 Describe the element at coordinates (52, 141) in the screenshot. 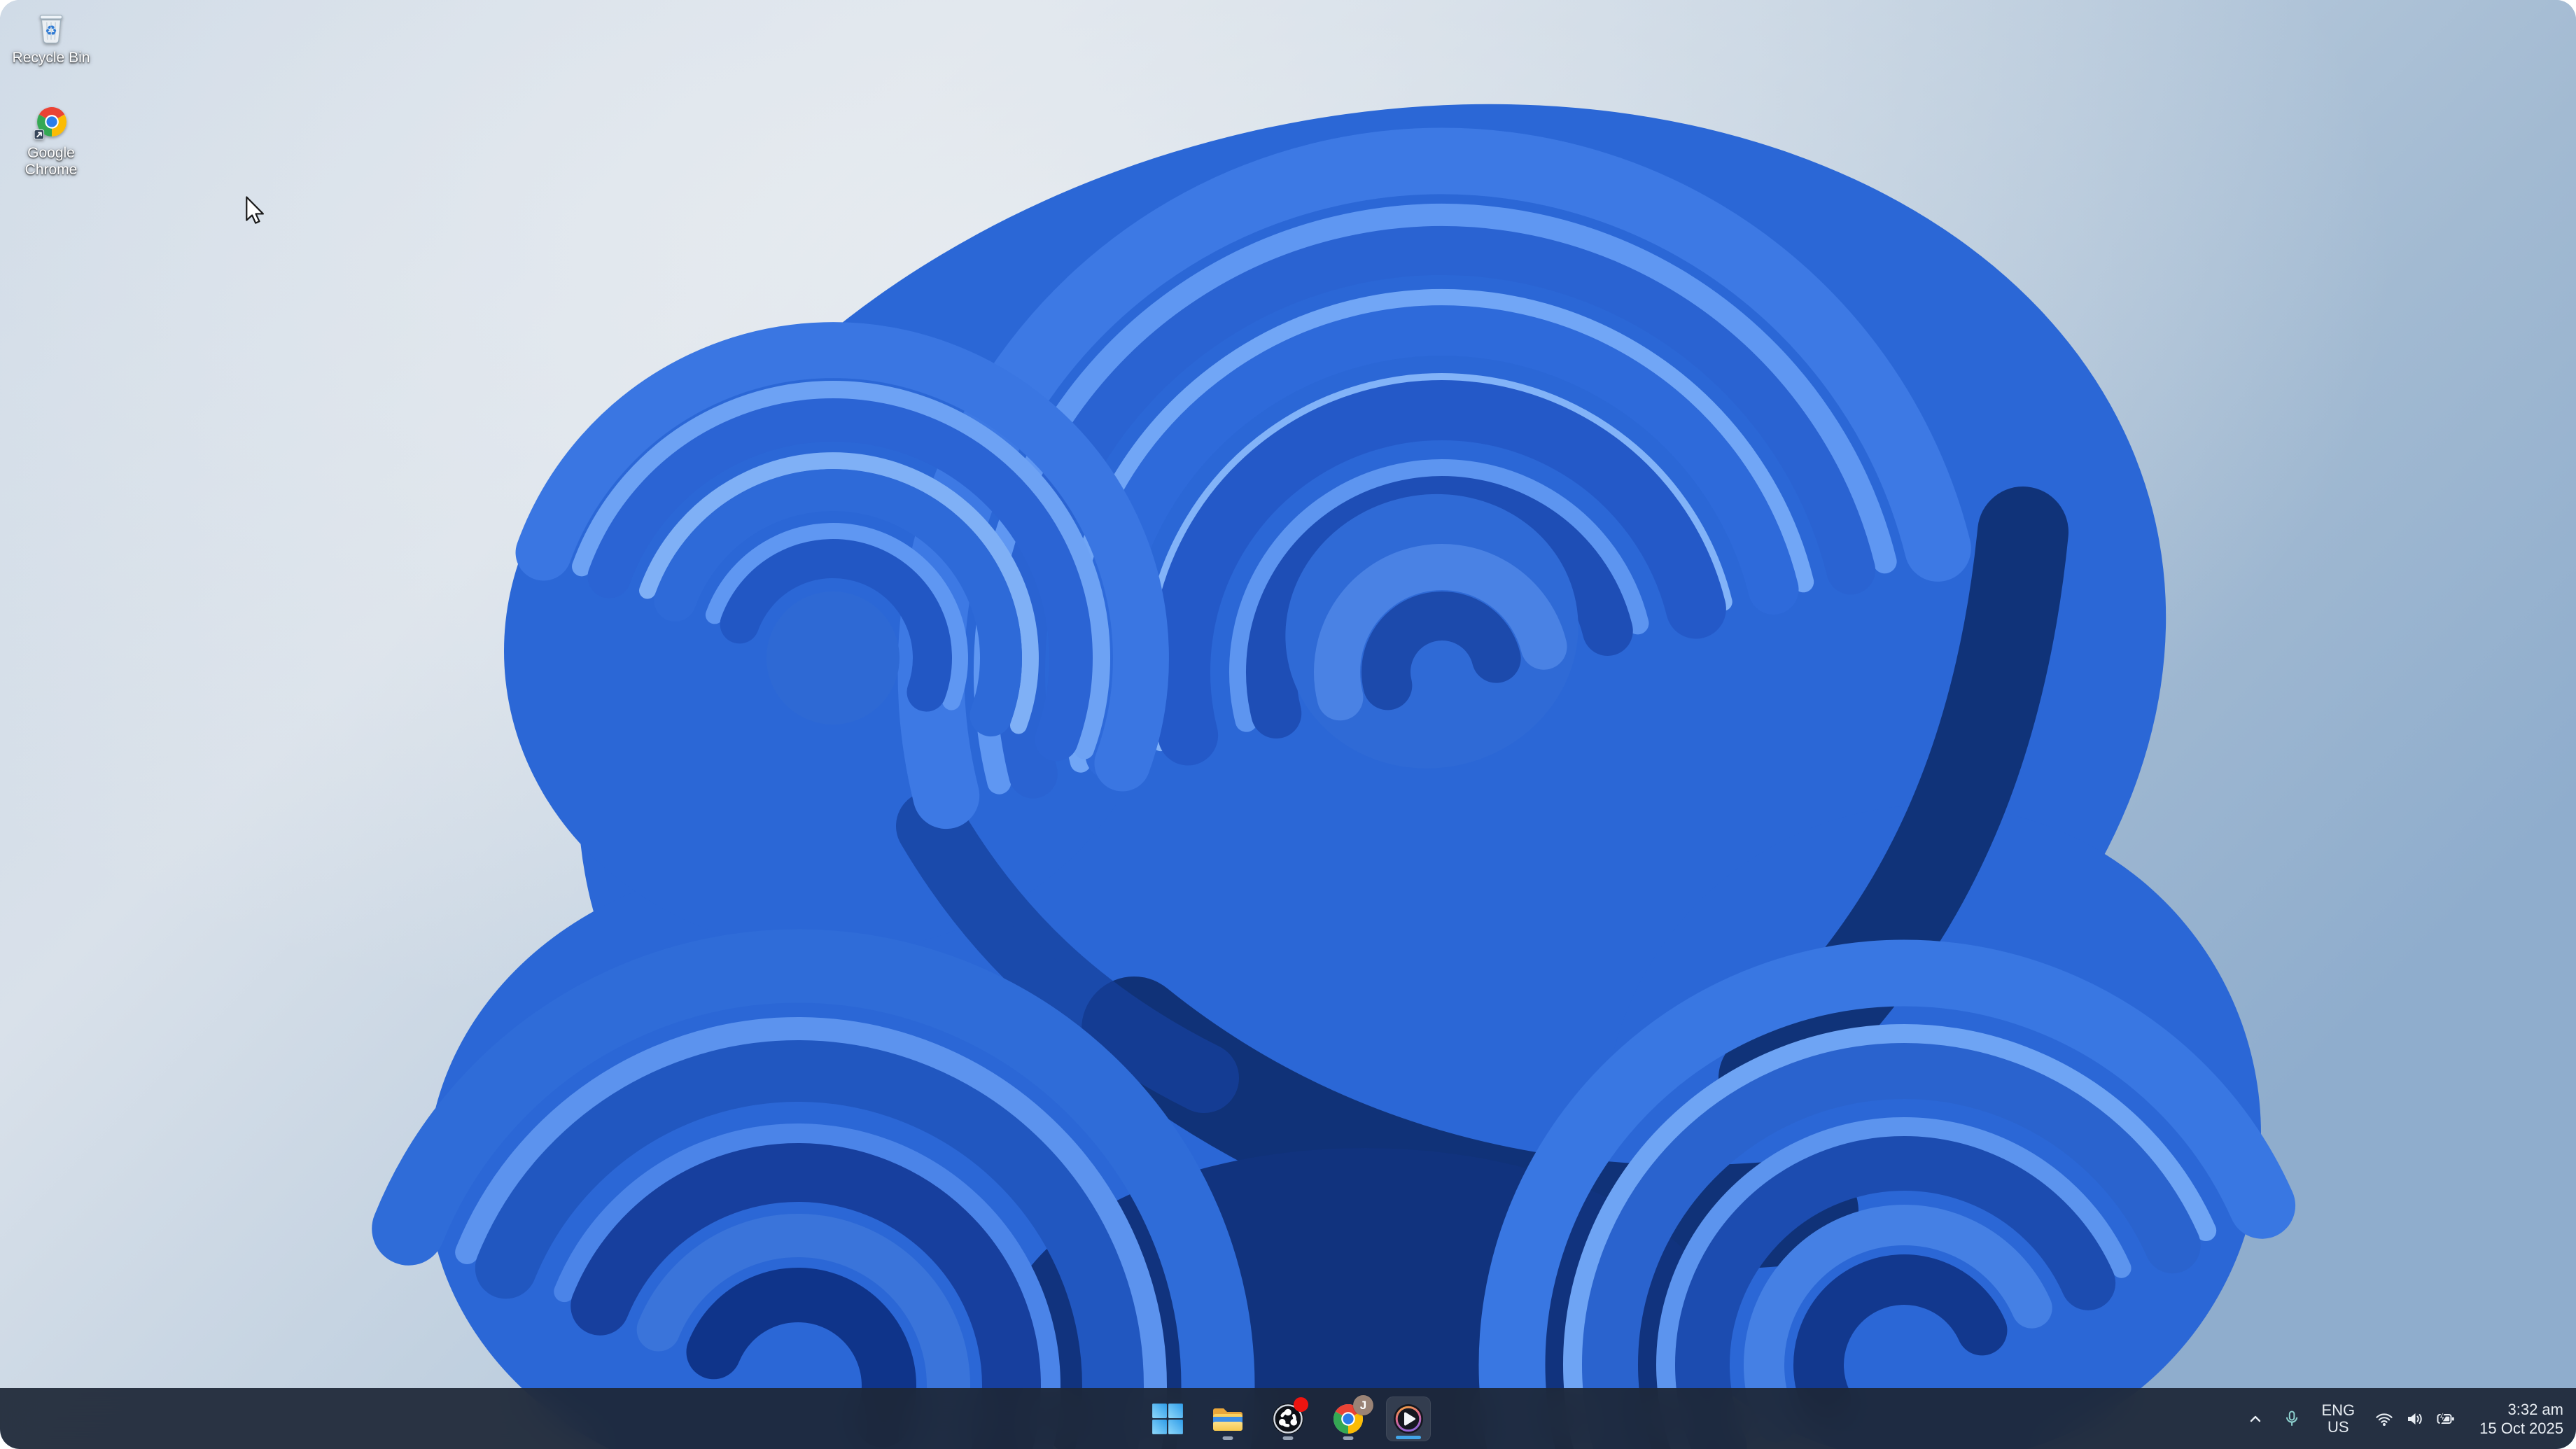

I see `desktop-icon-google-chrome: Google Chrome` at that location.